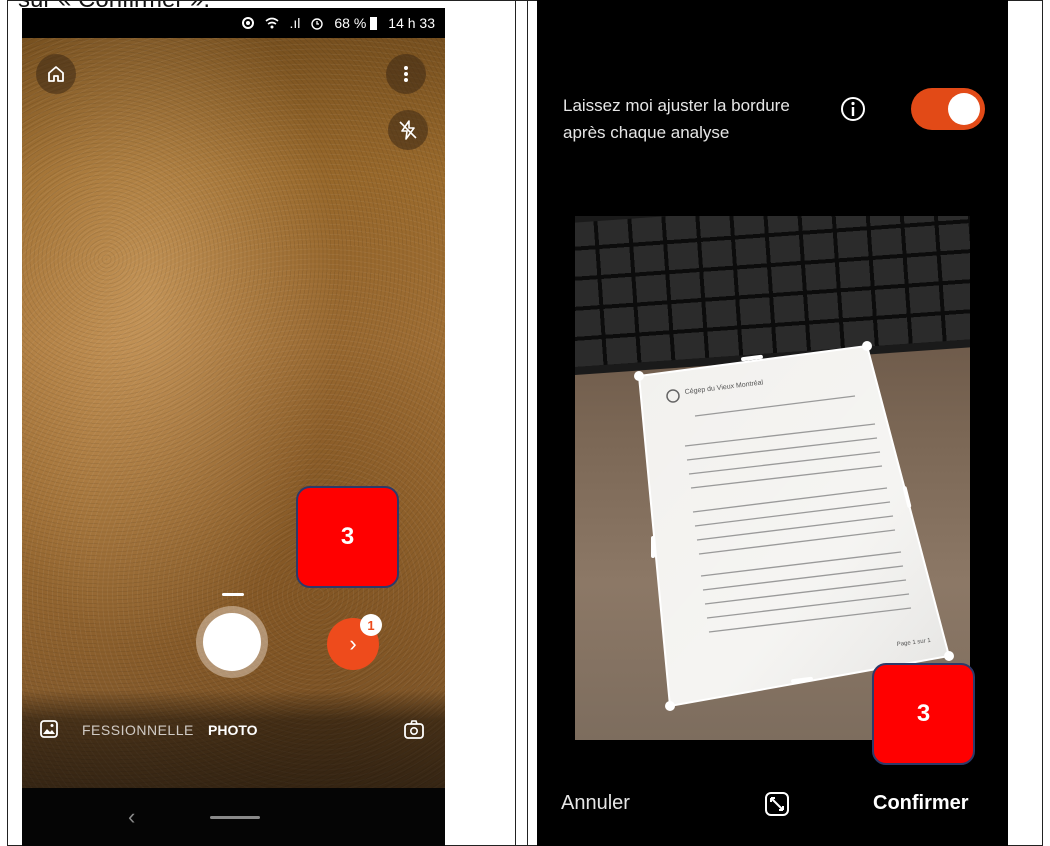  What do you see at coordinates (374, 23) in the screenshot?
I see `battery-icon` at bounding box center [374, 23].